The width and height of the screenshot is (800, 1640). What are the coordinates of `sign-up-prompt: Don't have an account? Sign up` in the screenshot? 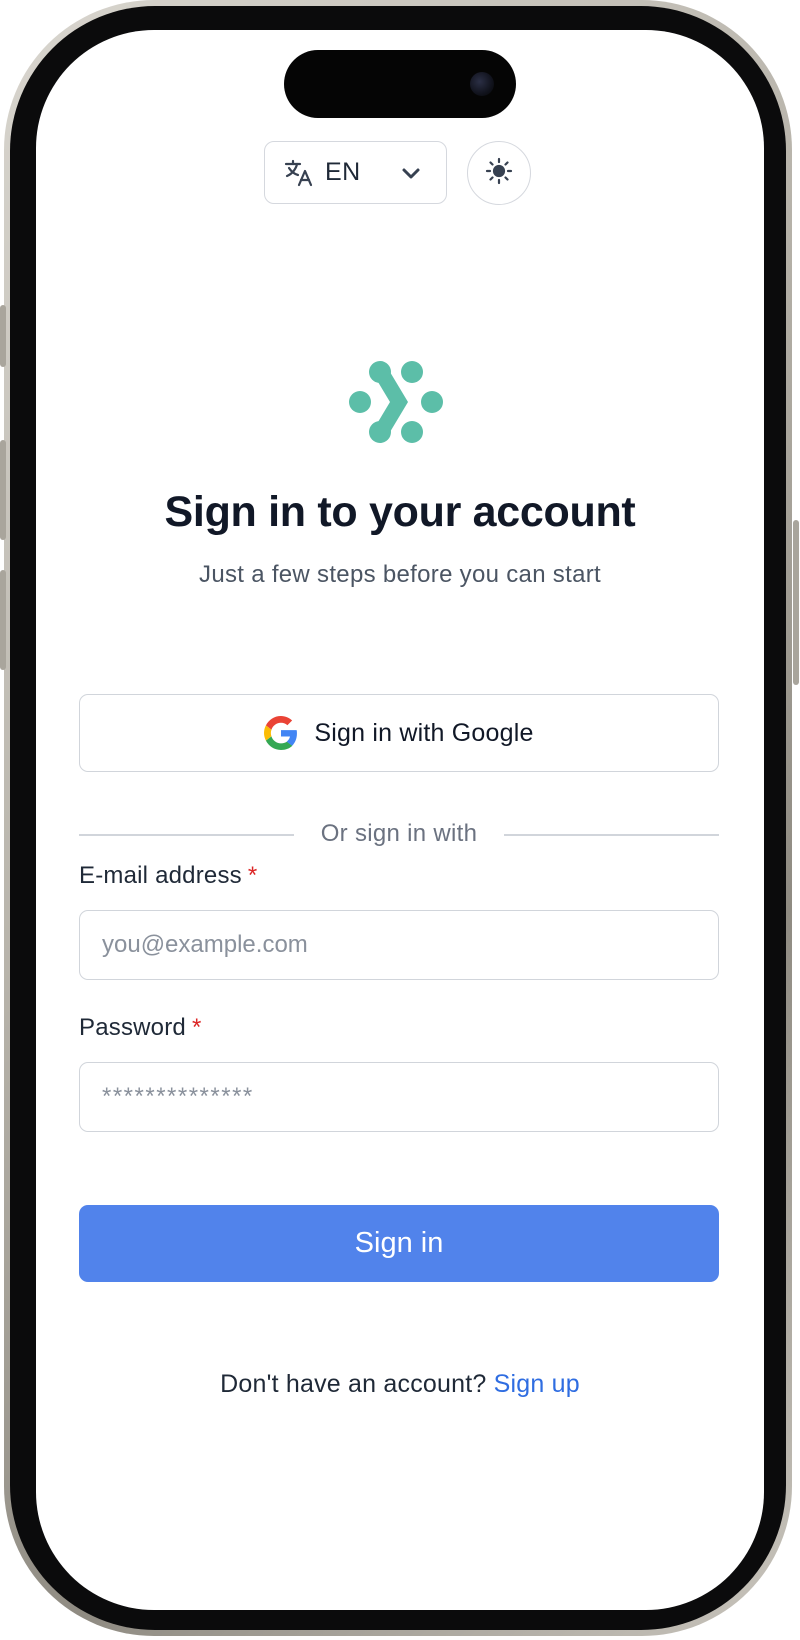 It's located at (400, 1384).